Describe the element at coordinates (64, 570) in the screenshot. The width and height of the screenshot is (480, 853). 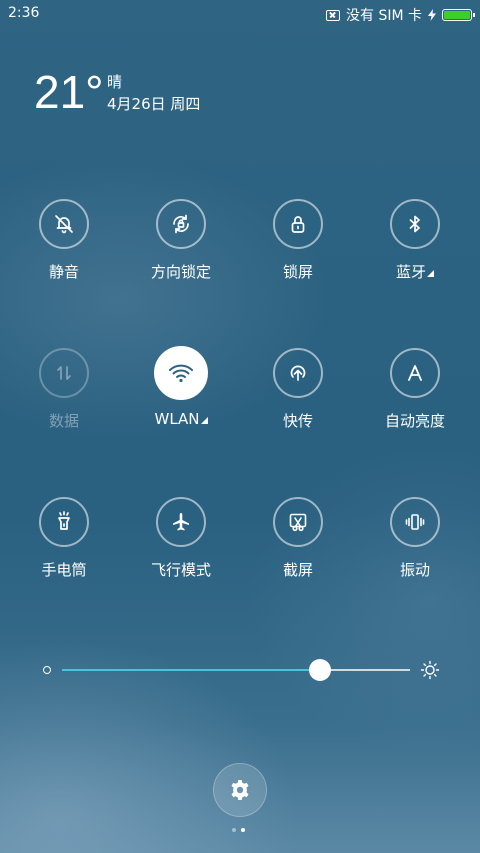
I see `tile-label: 手电筒` at that location.